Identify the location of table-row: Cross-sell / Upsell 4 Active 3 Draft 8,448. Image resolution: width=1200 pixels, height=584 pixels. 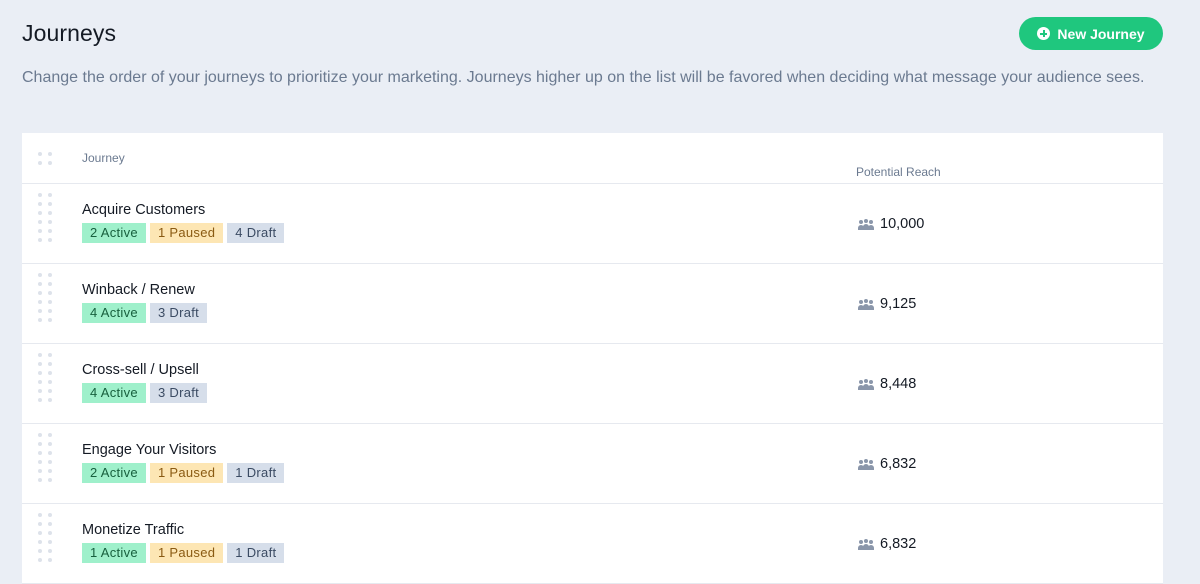
(592, 384).